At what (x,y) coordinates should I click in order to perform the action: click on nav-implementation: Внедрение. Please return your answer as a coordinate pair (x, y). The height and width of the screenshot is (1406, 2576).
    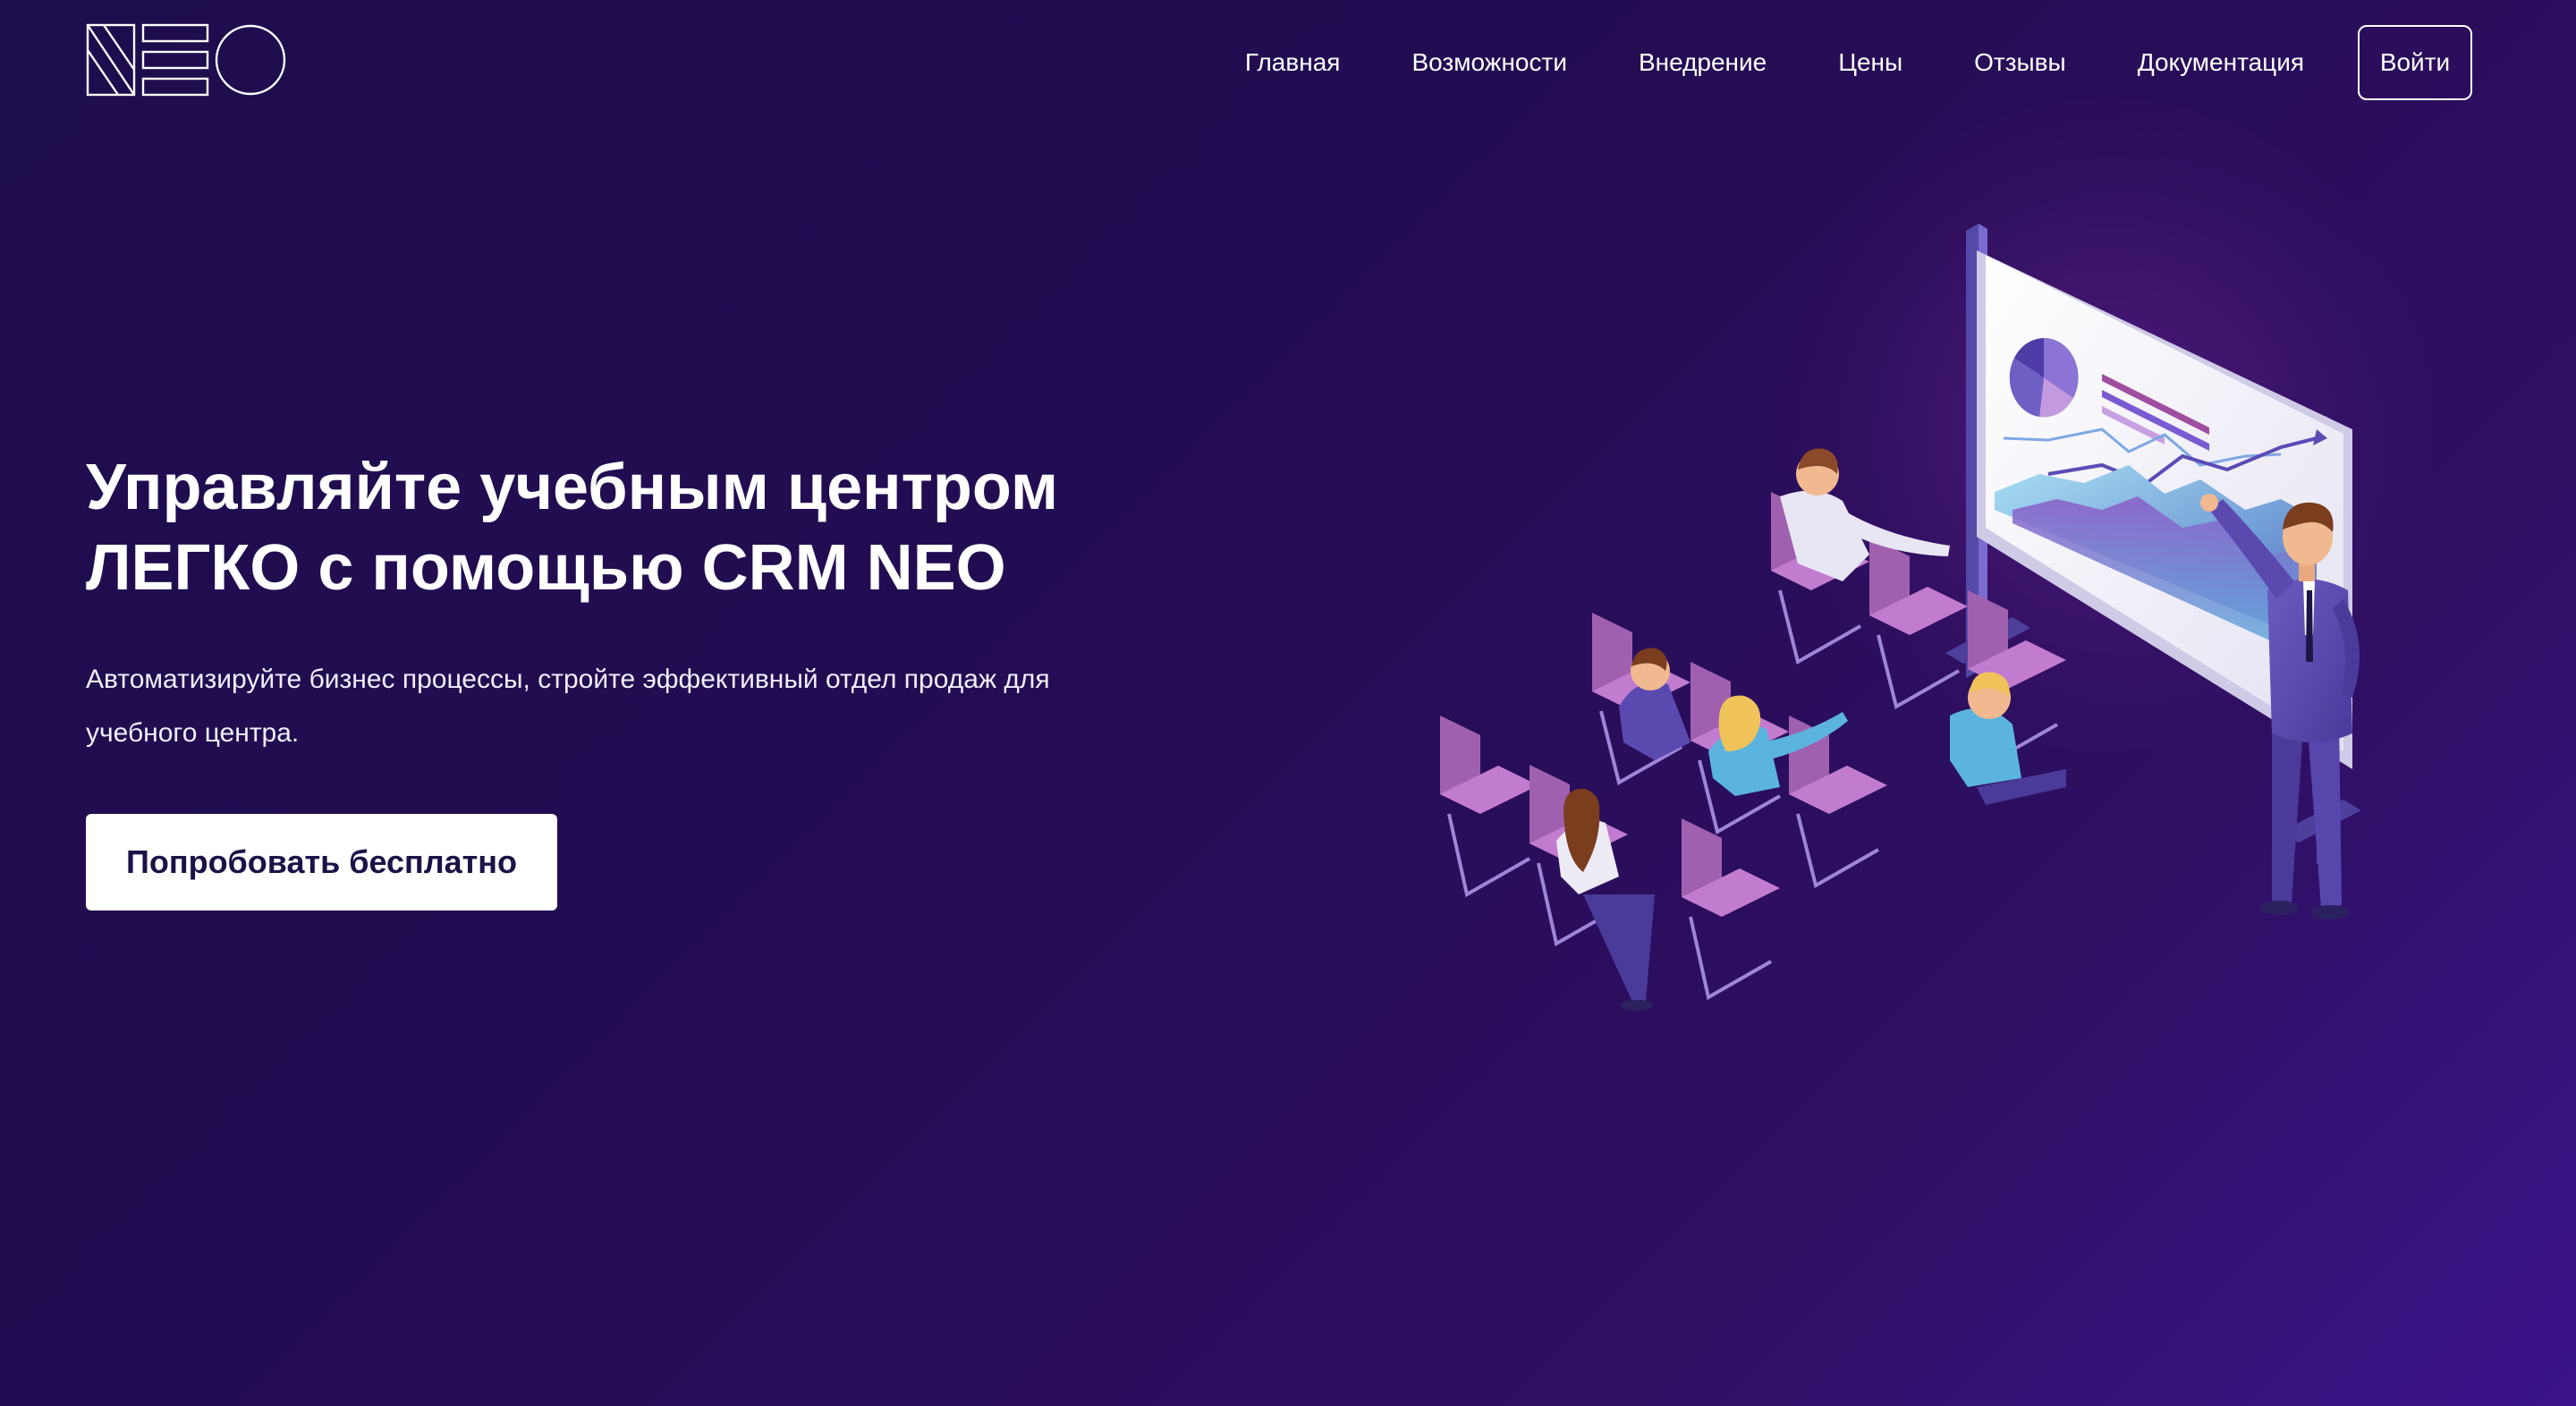
    Looking at the image, I should click on (1703, 63).